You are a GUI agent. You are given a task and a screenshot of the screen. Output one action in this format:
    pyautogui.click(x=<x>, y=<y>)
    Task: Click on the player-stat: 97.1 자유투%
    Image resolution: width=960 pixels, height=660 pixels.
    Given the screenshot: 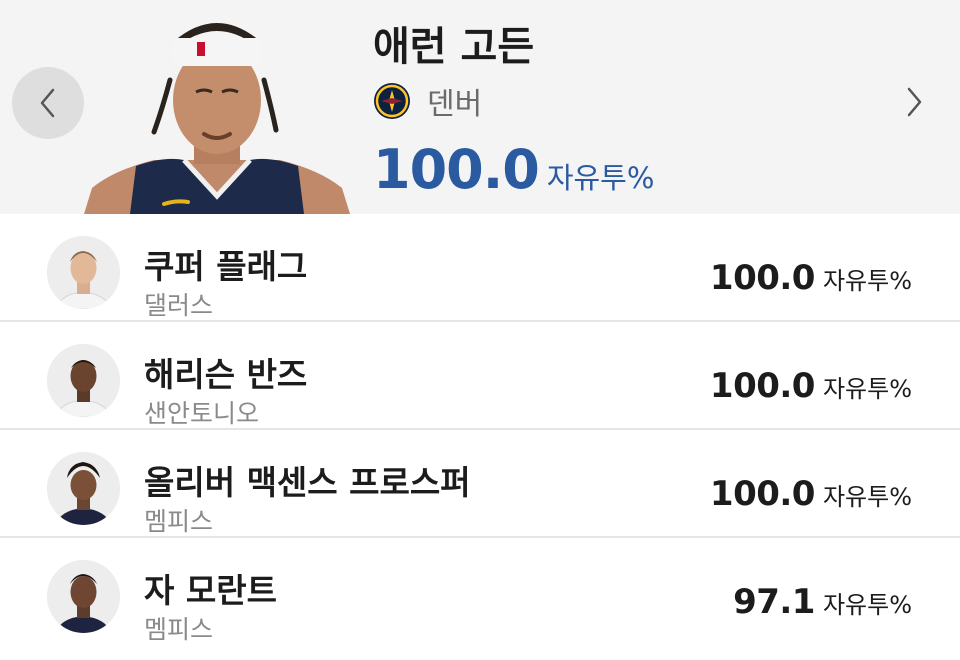 What is the action you would take?
    pyautogui.click(x=822, y=602)
    